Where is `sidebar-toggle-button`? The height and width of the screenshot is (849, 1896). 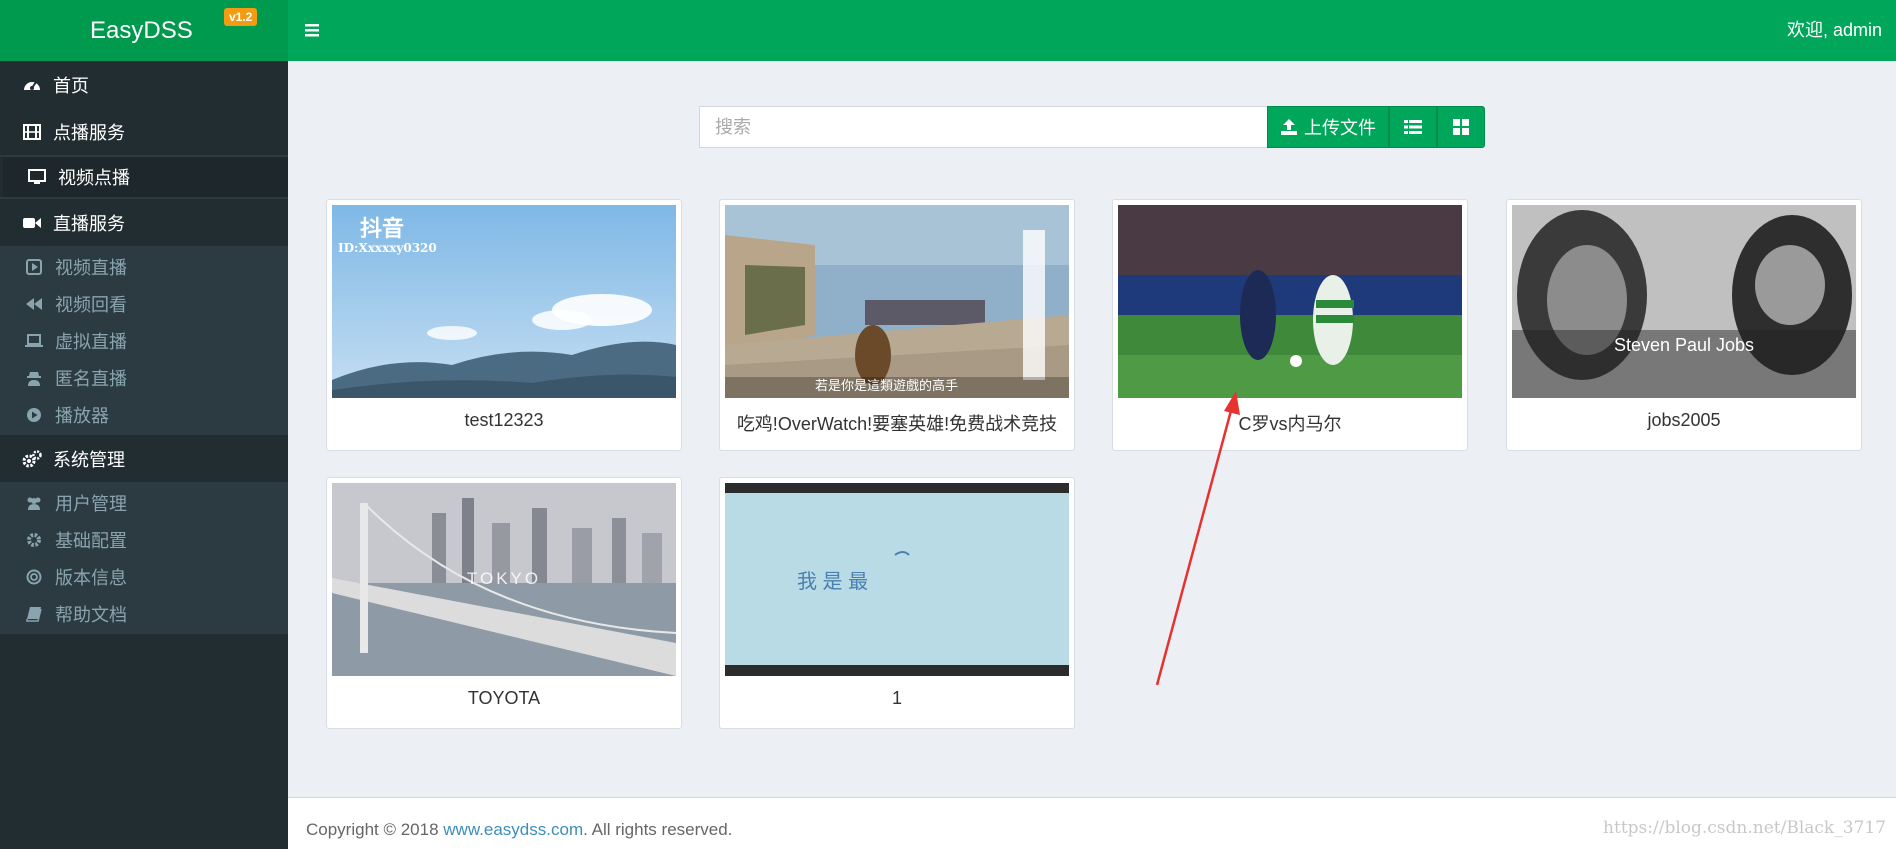 sidebar-toggle-button is located at coordinates (314, 29).